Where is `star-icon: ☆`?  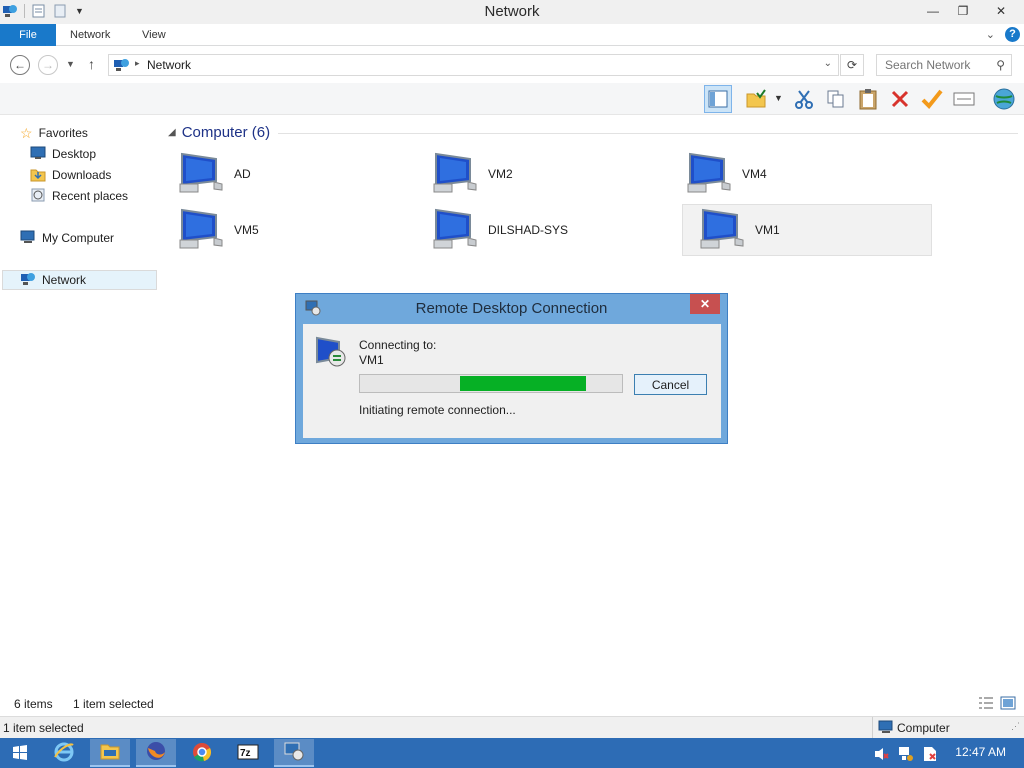
star-icon: ☆ is located at coordinates (26, 132).